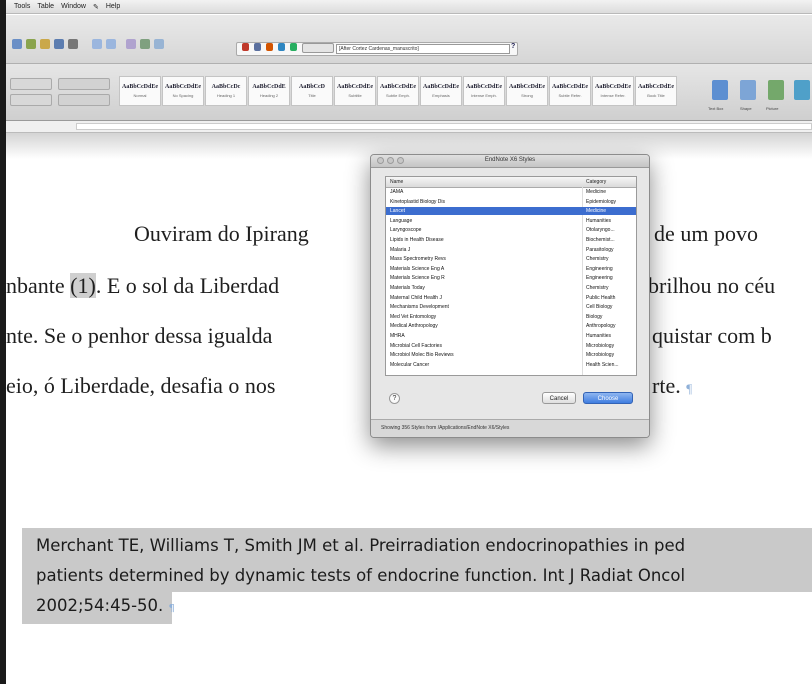 The height and width of the screenshot is (684, 812). Describe the element at coordinates (748, 90) in the screenshot. I see `shape-icon` at that location.